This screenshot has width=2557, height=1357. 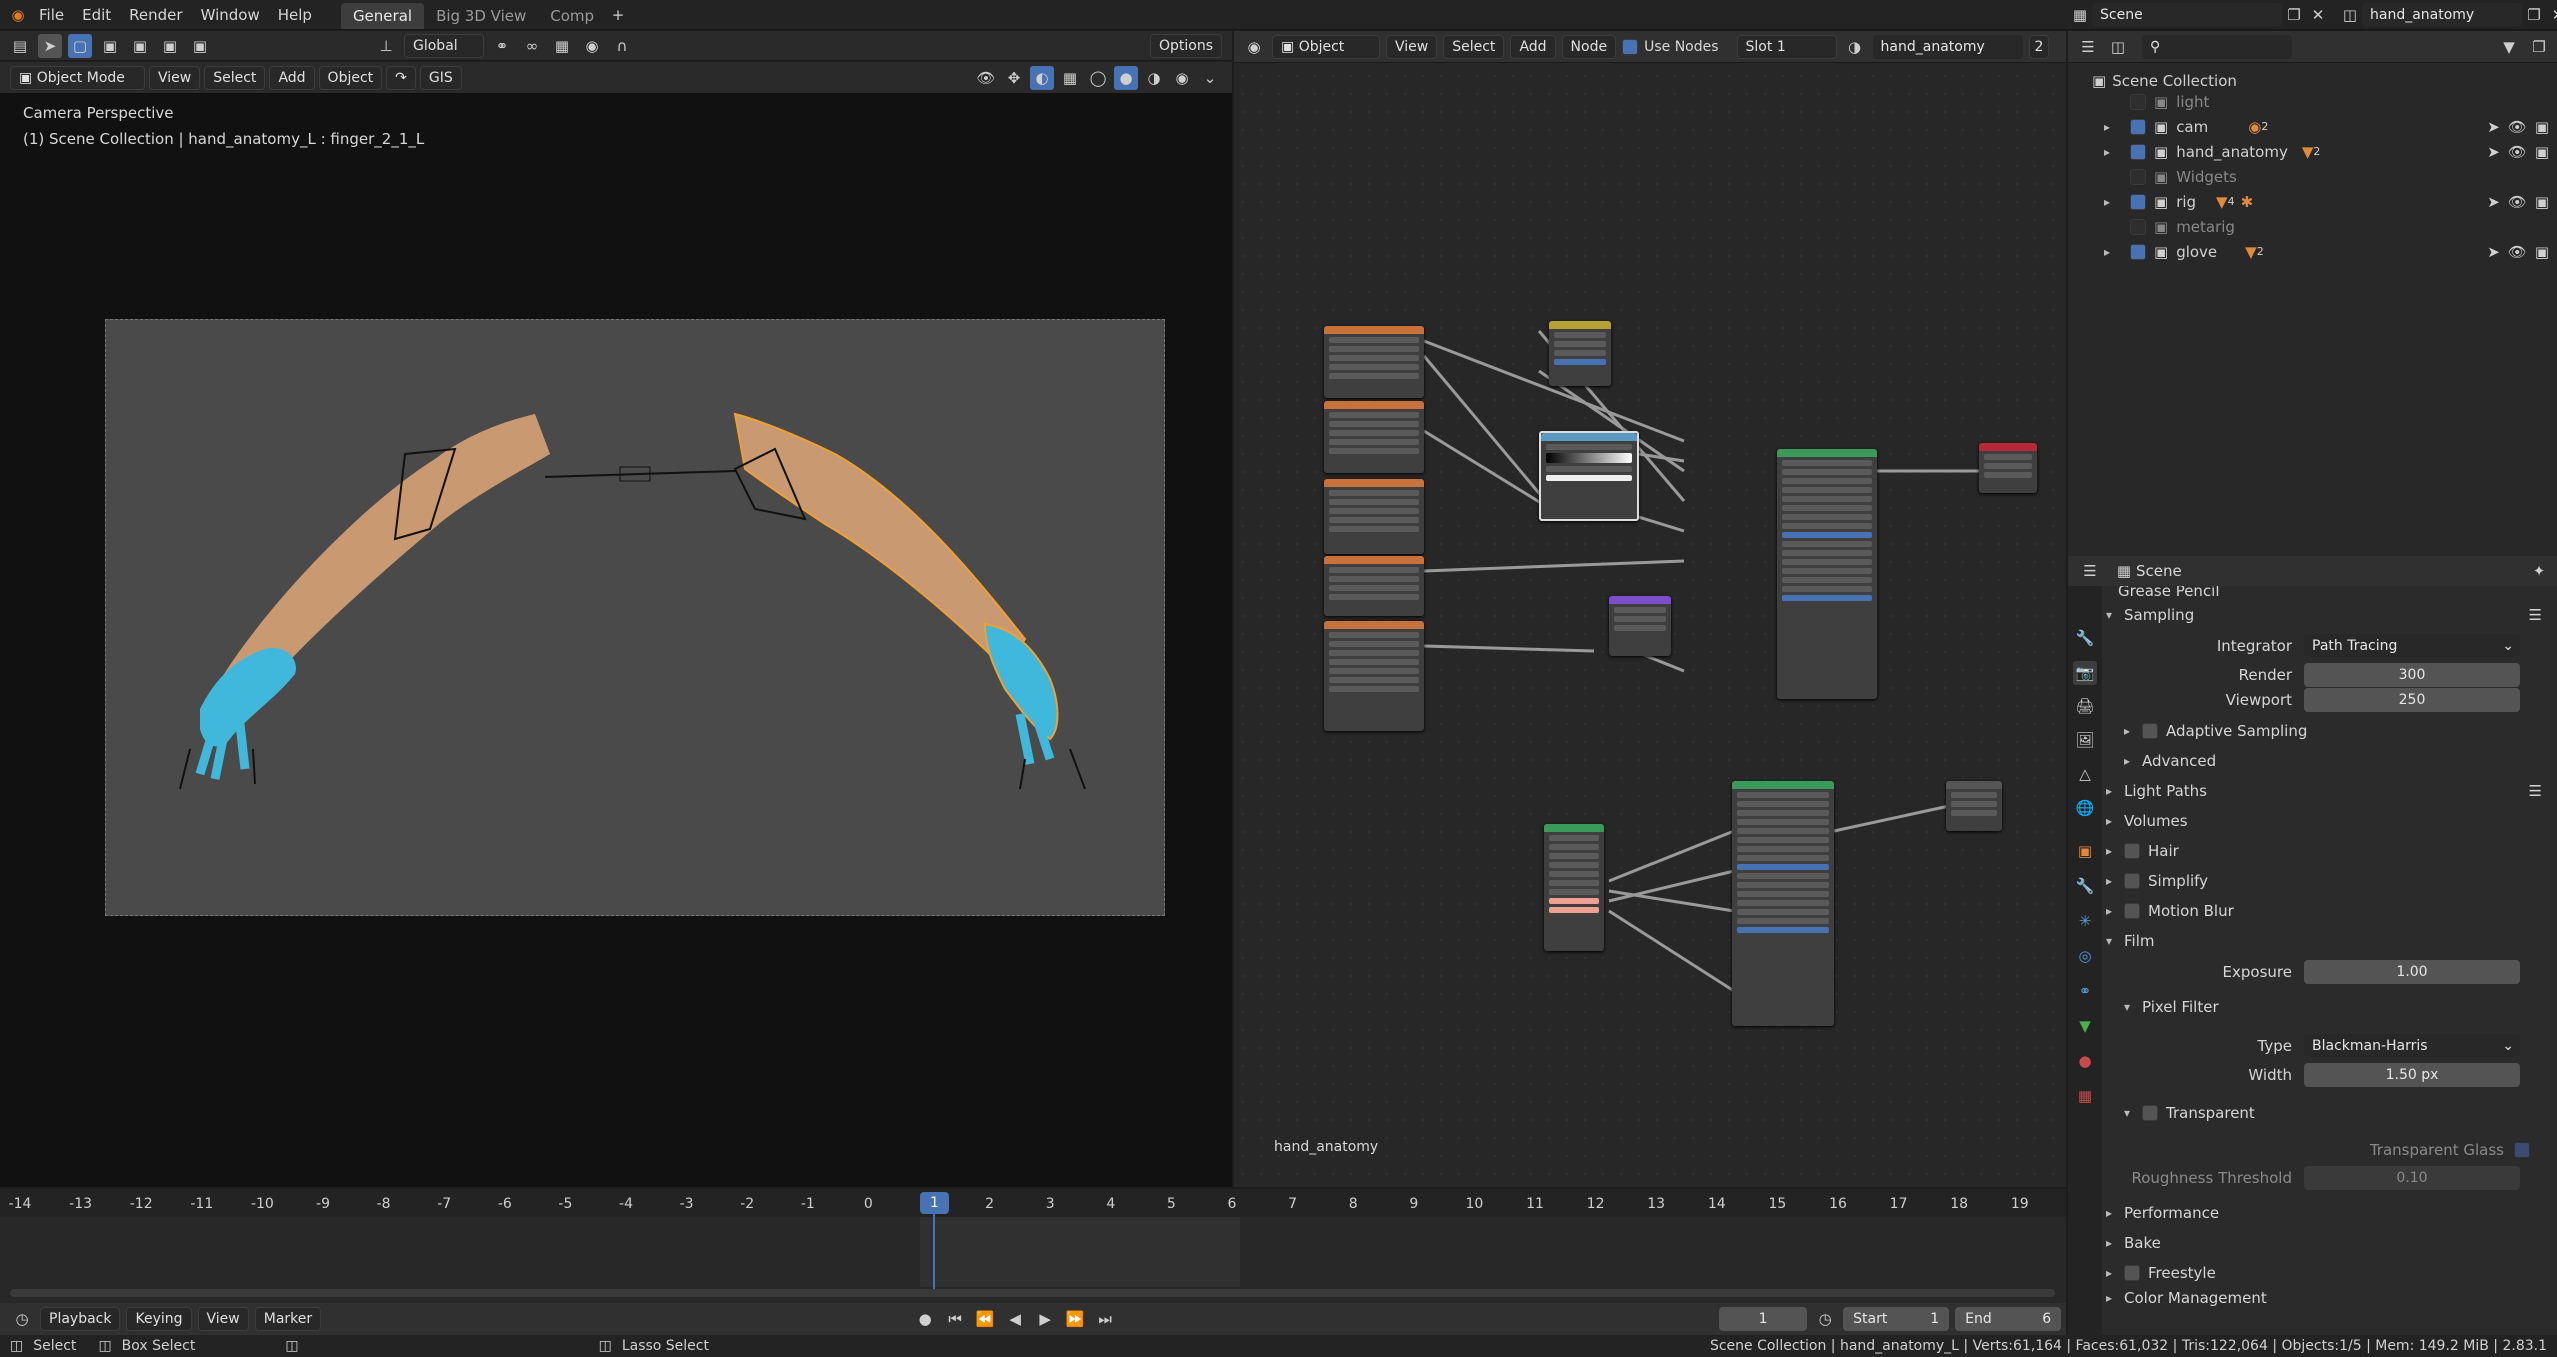 What do you see at coordinates (440, 77) in the screenshot?
I see `gis-menu: GIS` at bounding box center [440, 77].